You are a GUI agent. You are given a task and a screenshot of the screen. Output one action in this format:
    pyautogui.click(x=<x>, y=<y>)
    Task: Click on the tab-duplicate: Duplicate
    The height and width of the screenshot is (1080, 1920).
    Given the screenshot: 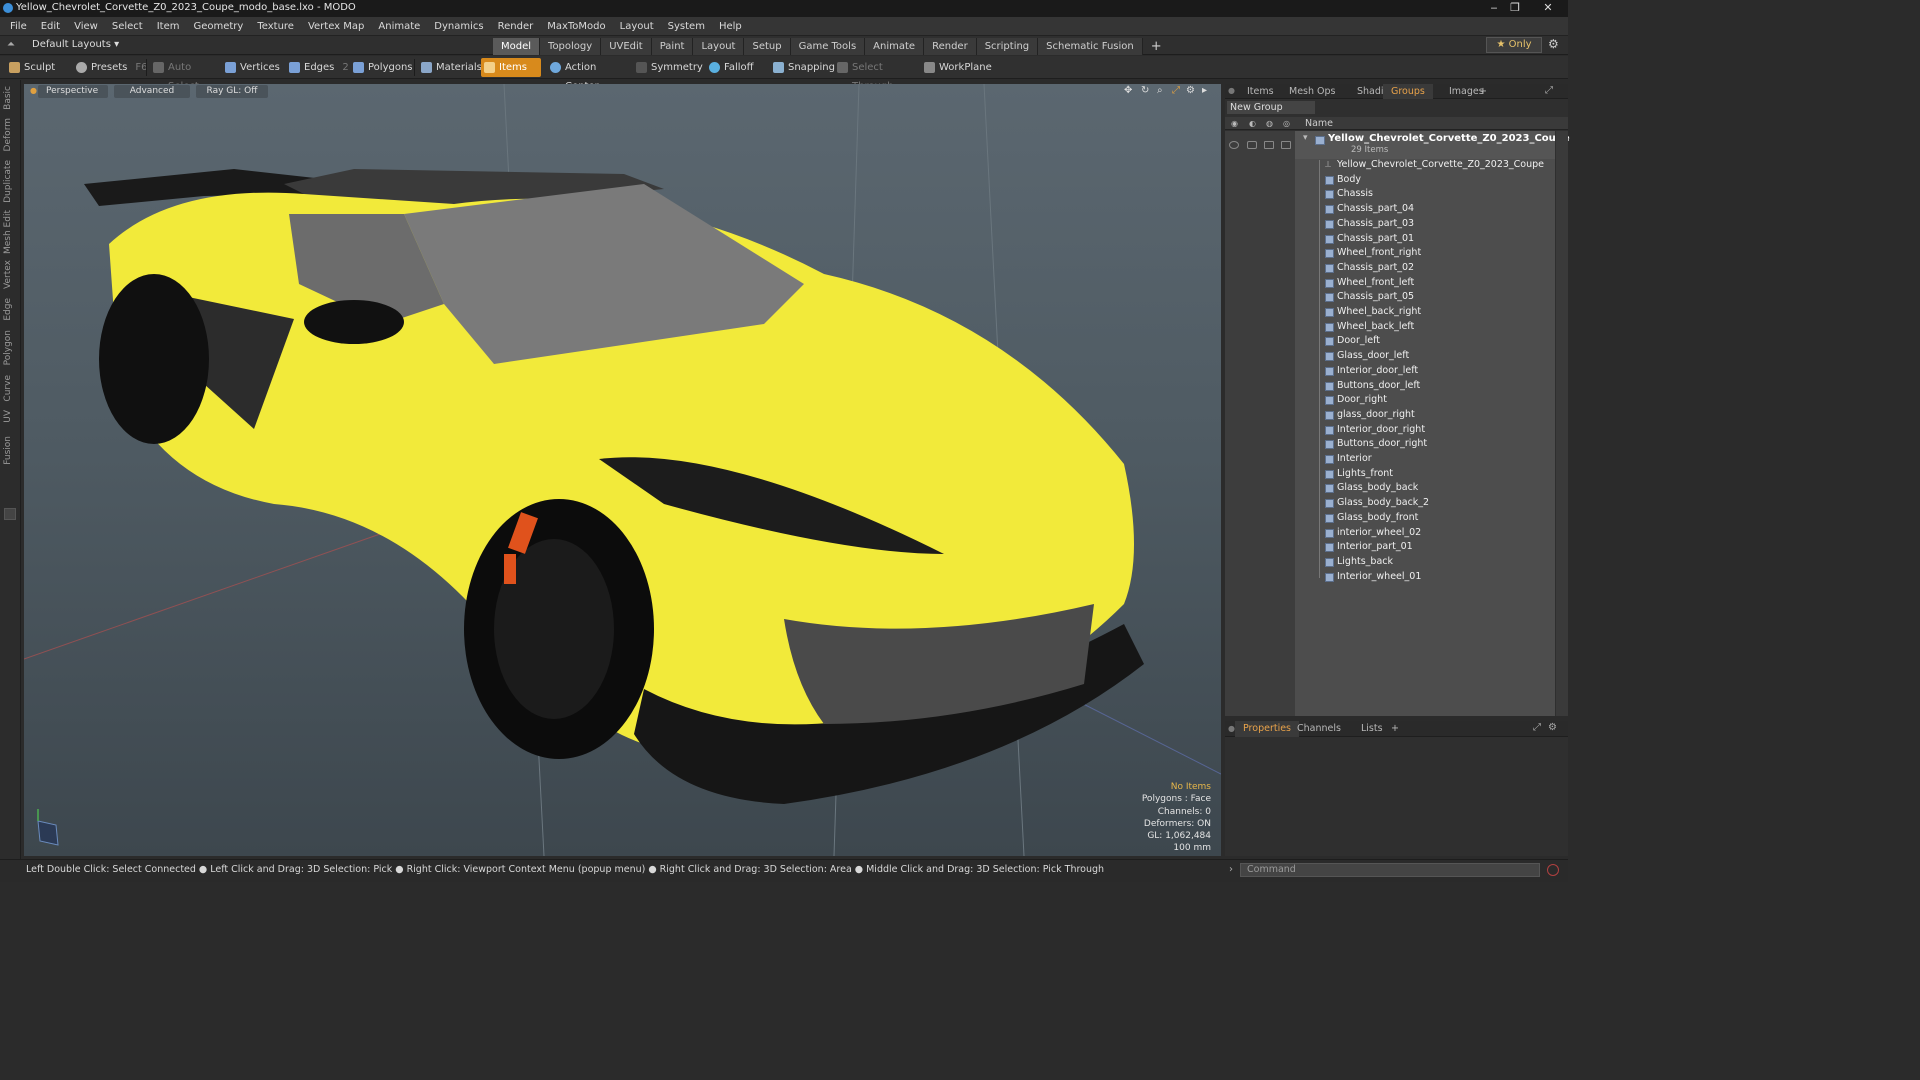 What is the action you would take?
    pyautogui.click(x=10, y=181)
    